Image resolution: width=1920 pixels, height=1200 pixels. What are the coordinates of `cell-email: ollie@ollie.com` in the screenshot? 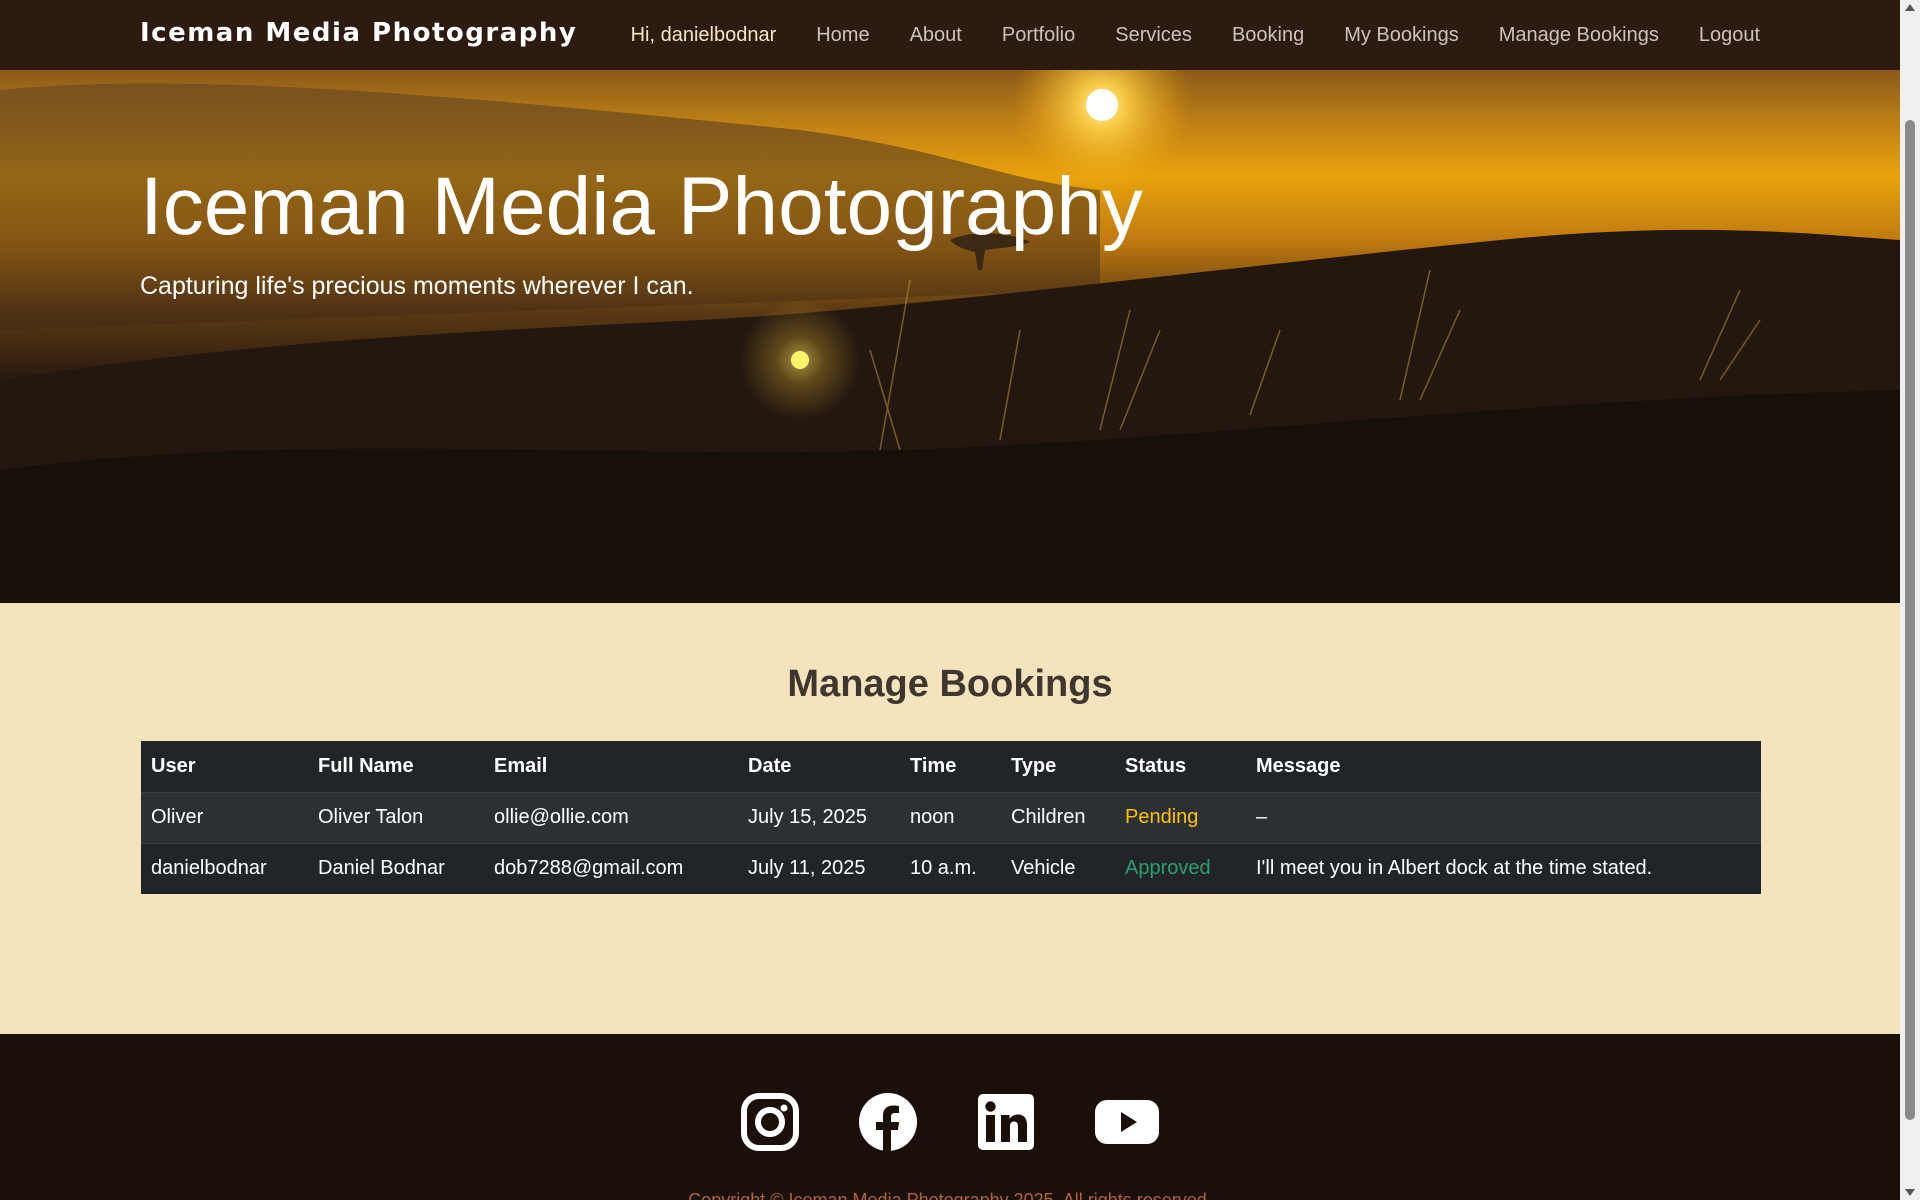 It's located at (611, 818).